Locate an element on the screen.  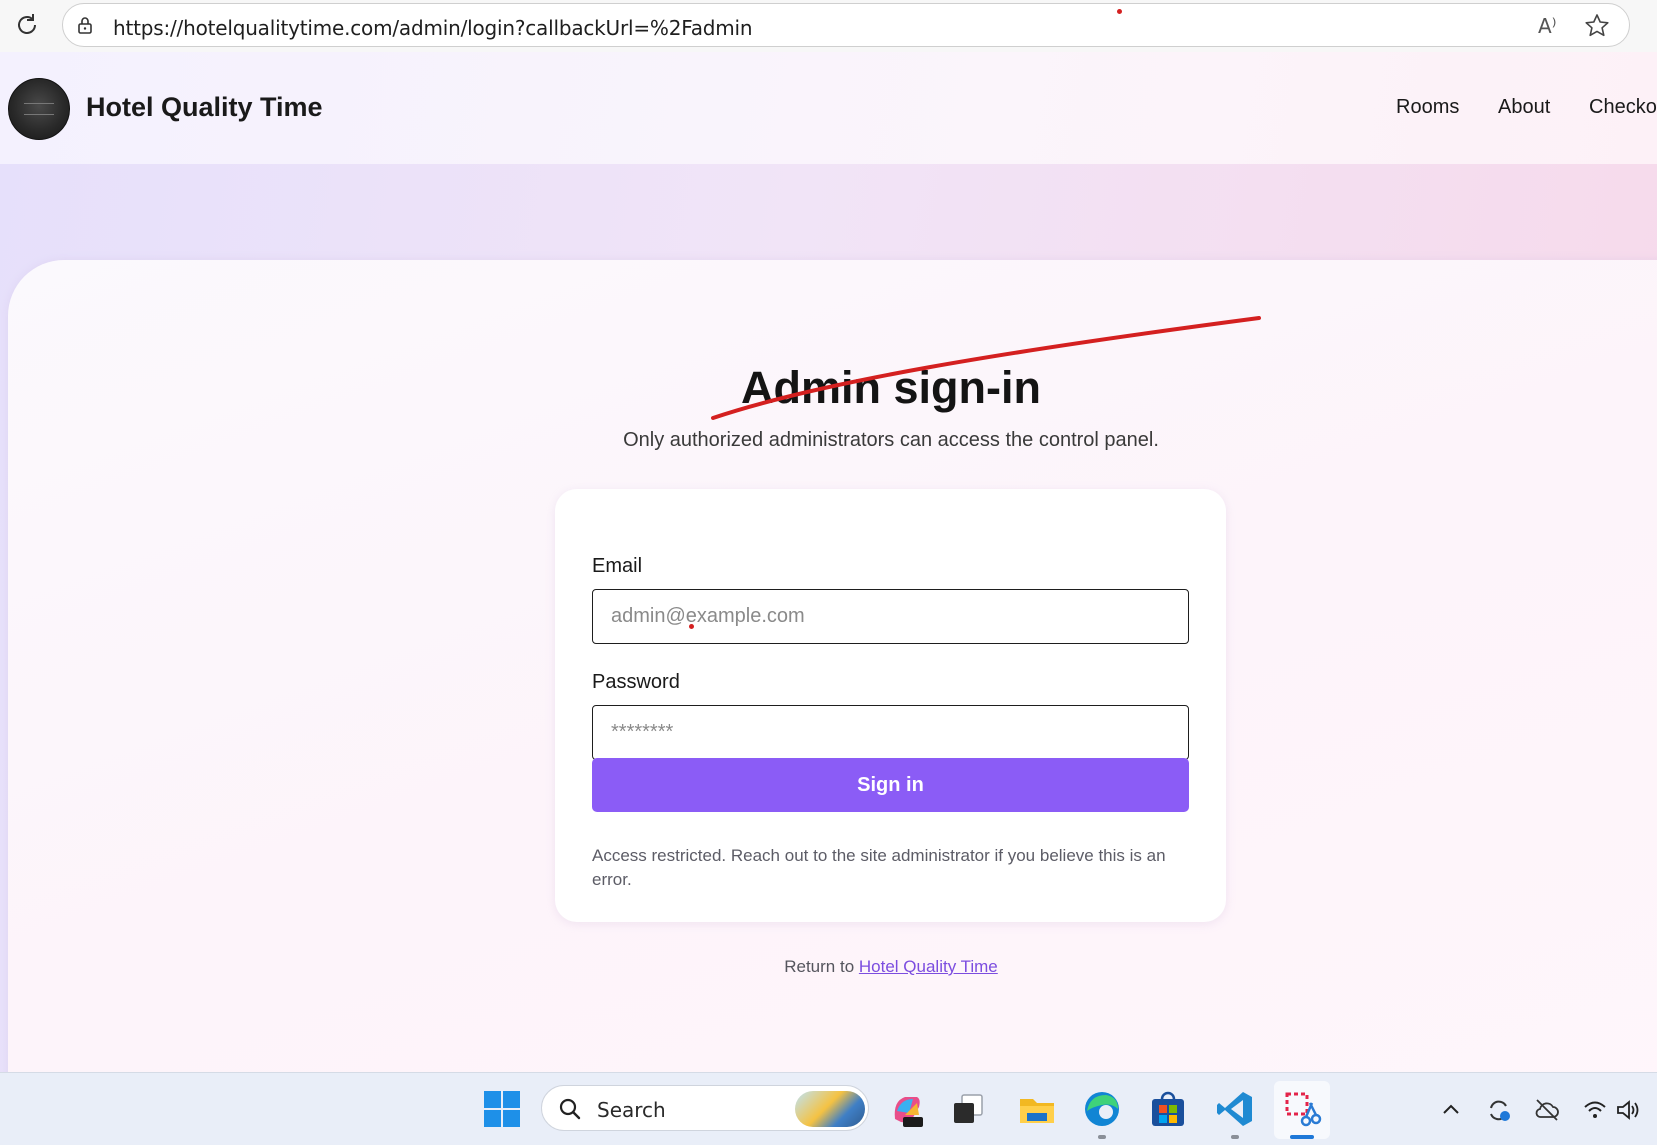
return-home-link: Hotel Quality Time is located at coordinates (928, 966).